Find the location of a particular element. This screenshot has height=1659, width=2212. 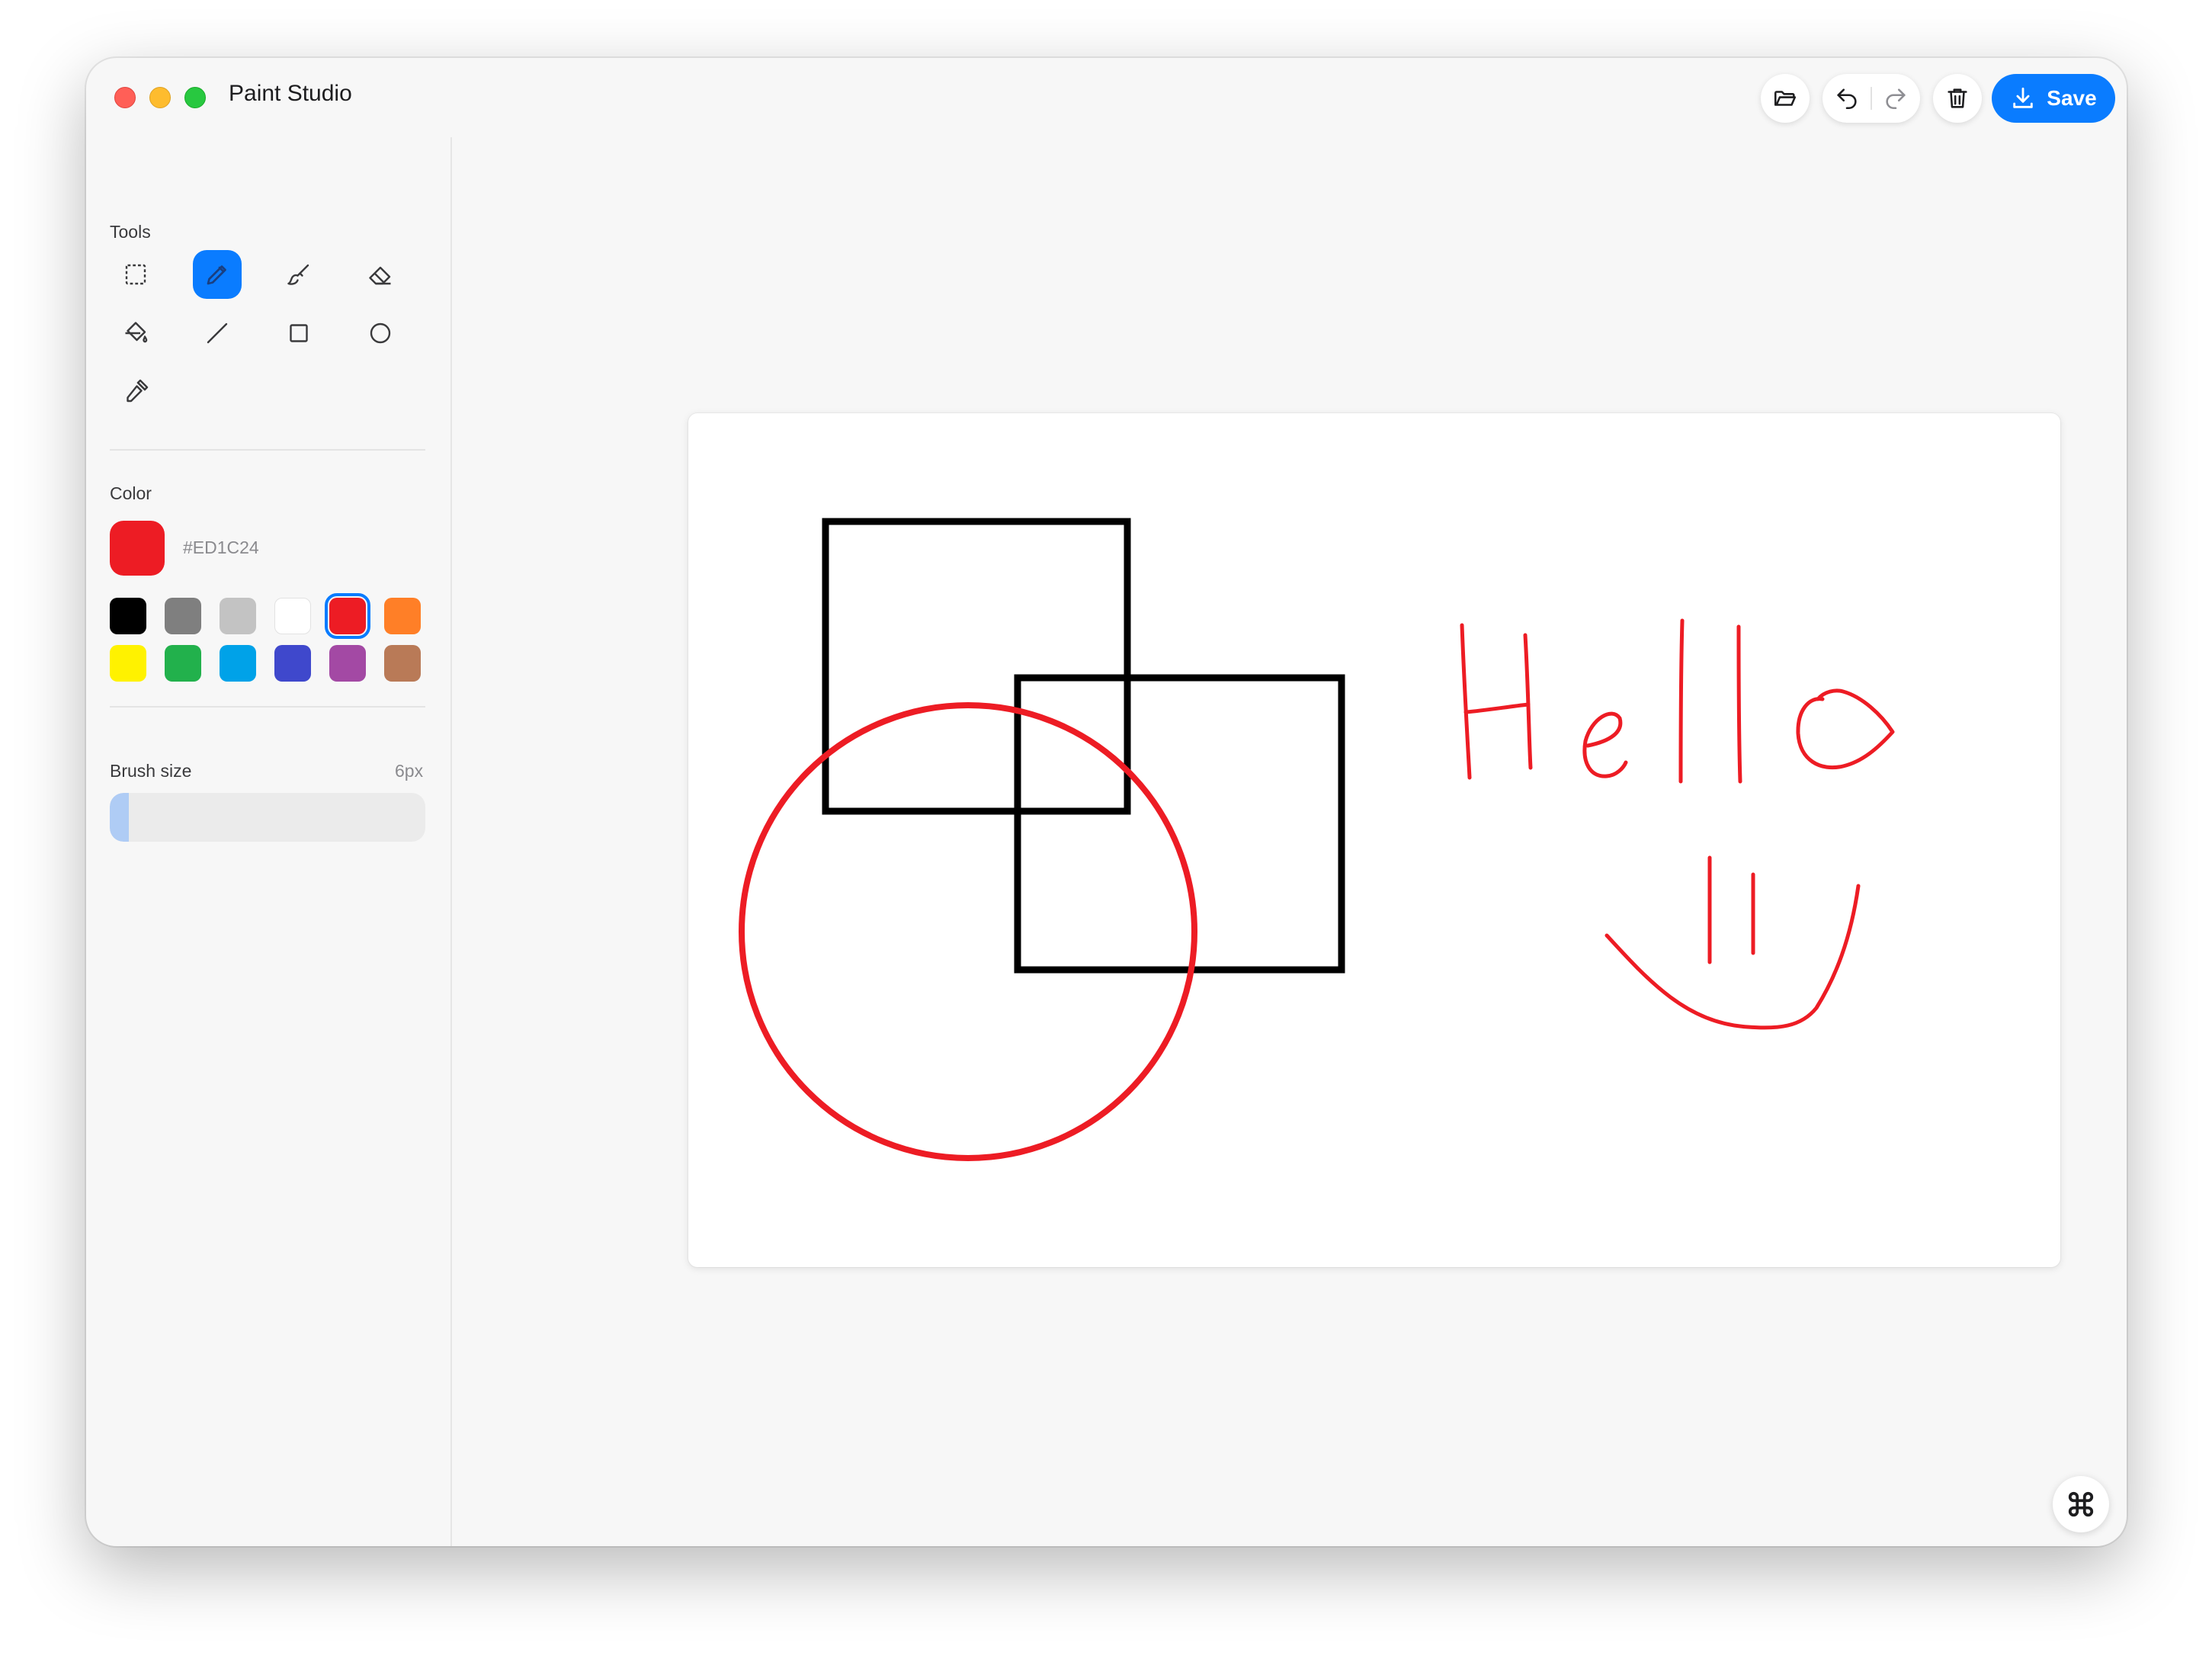

clear-canvas-button is located at coordinates (1957, 99).